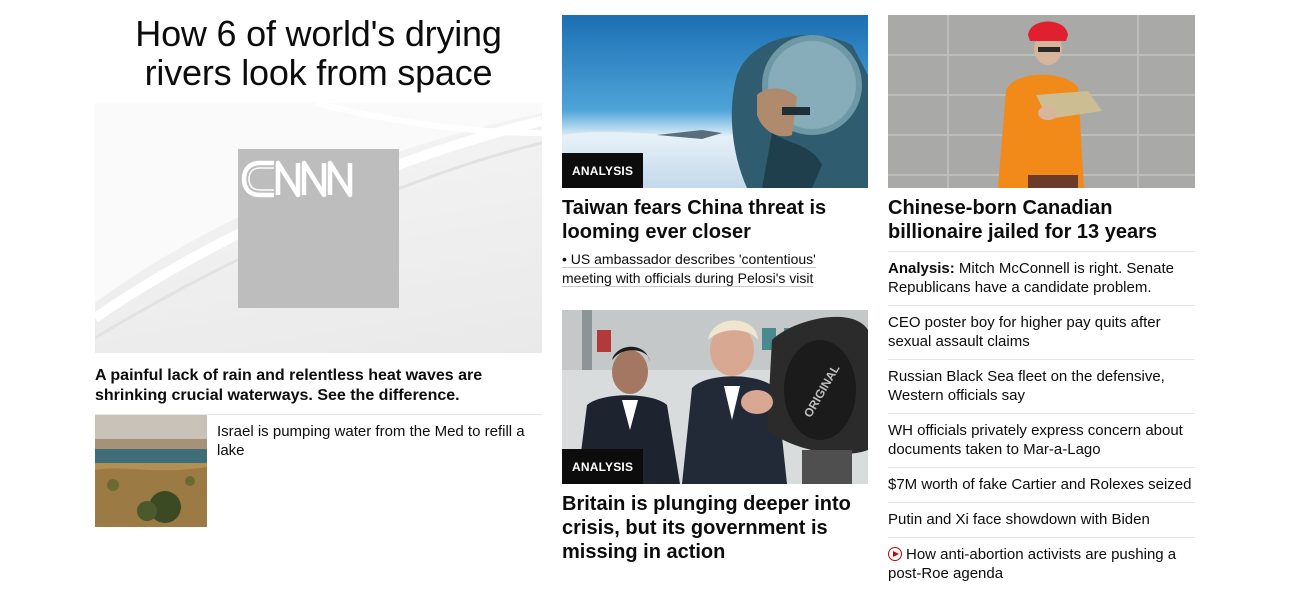 This screenshot has height=603, width=1290. Describe the element at coordinates (895, 554) in the screenshot. I see `video-play-icon` at that location.